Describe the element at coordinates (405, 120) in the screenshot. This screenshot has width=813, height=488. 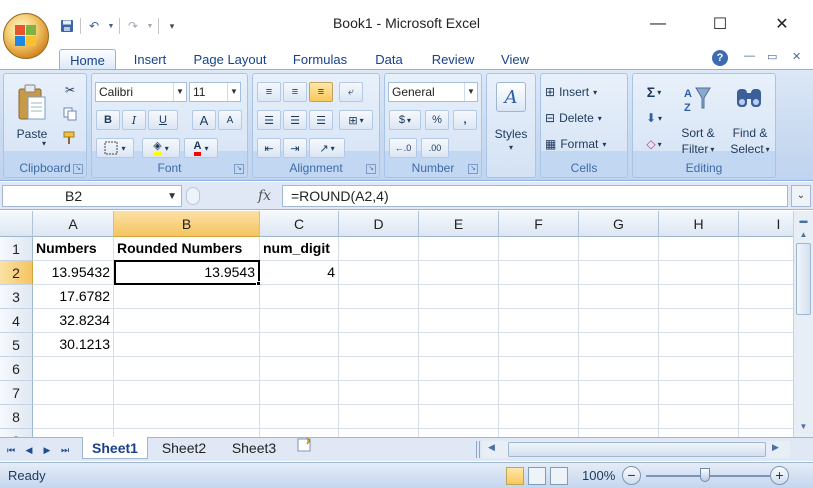
I see `currency-button: $ ▾` at that location.